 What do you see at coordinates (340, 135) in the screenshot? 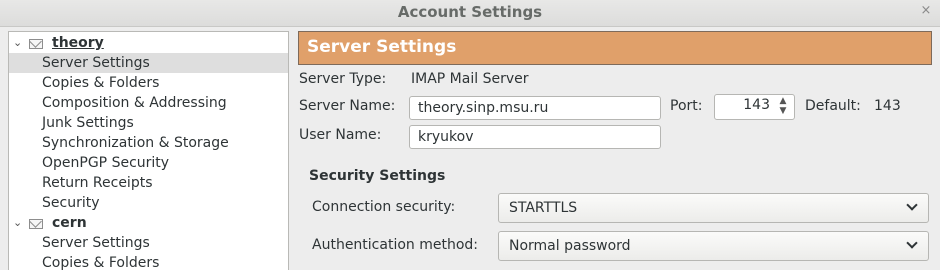
I see `user-name-label: User Name:` at bounding box center [340, 135].